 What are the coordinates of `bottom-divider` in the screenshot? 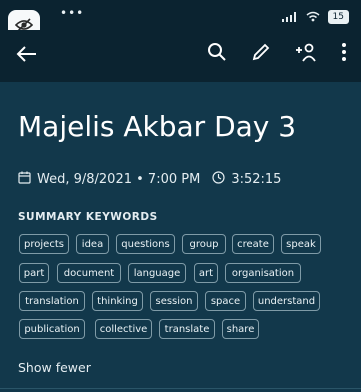 It's located at (180, 388).